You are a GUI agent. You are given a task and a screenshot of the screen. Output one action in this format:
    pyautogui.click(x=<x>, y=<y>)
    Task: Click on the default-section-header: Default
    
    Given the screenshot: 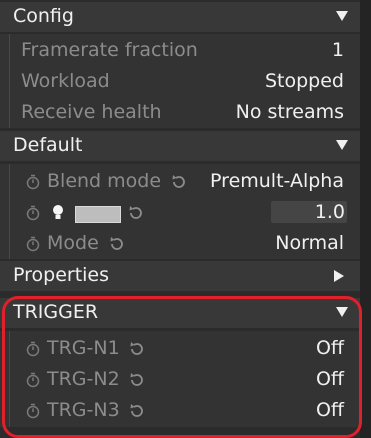 What is the action you would take?
    pyautogui.click(x=180, y=146)
    